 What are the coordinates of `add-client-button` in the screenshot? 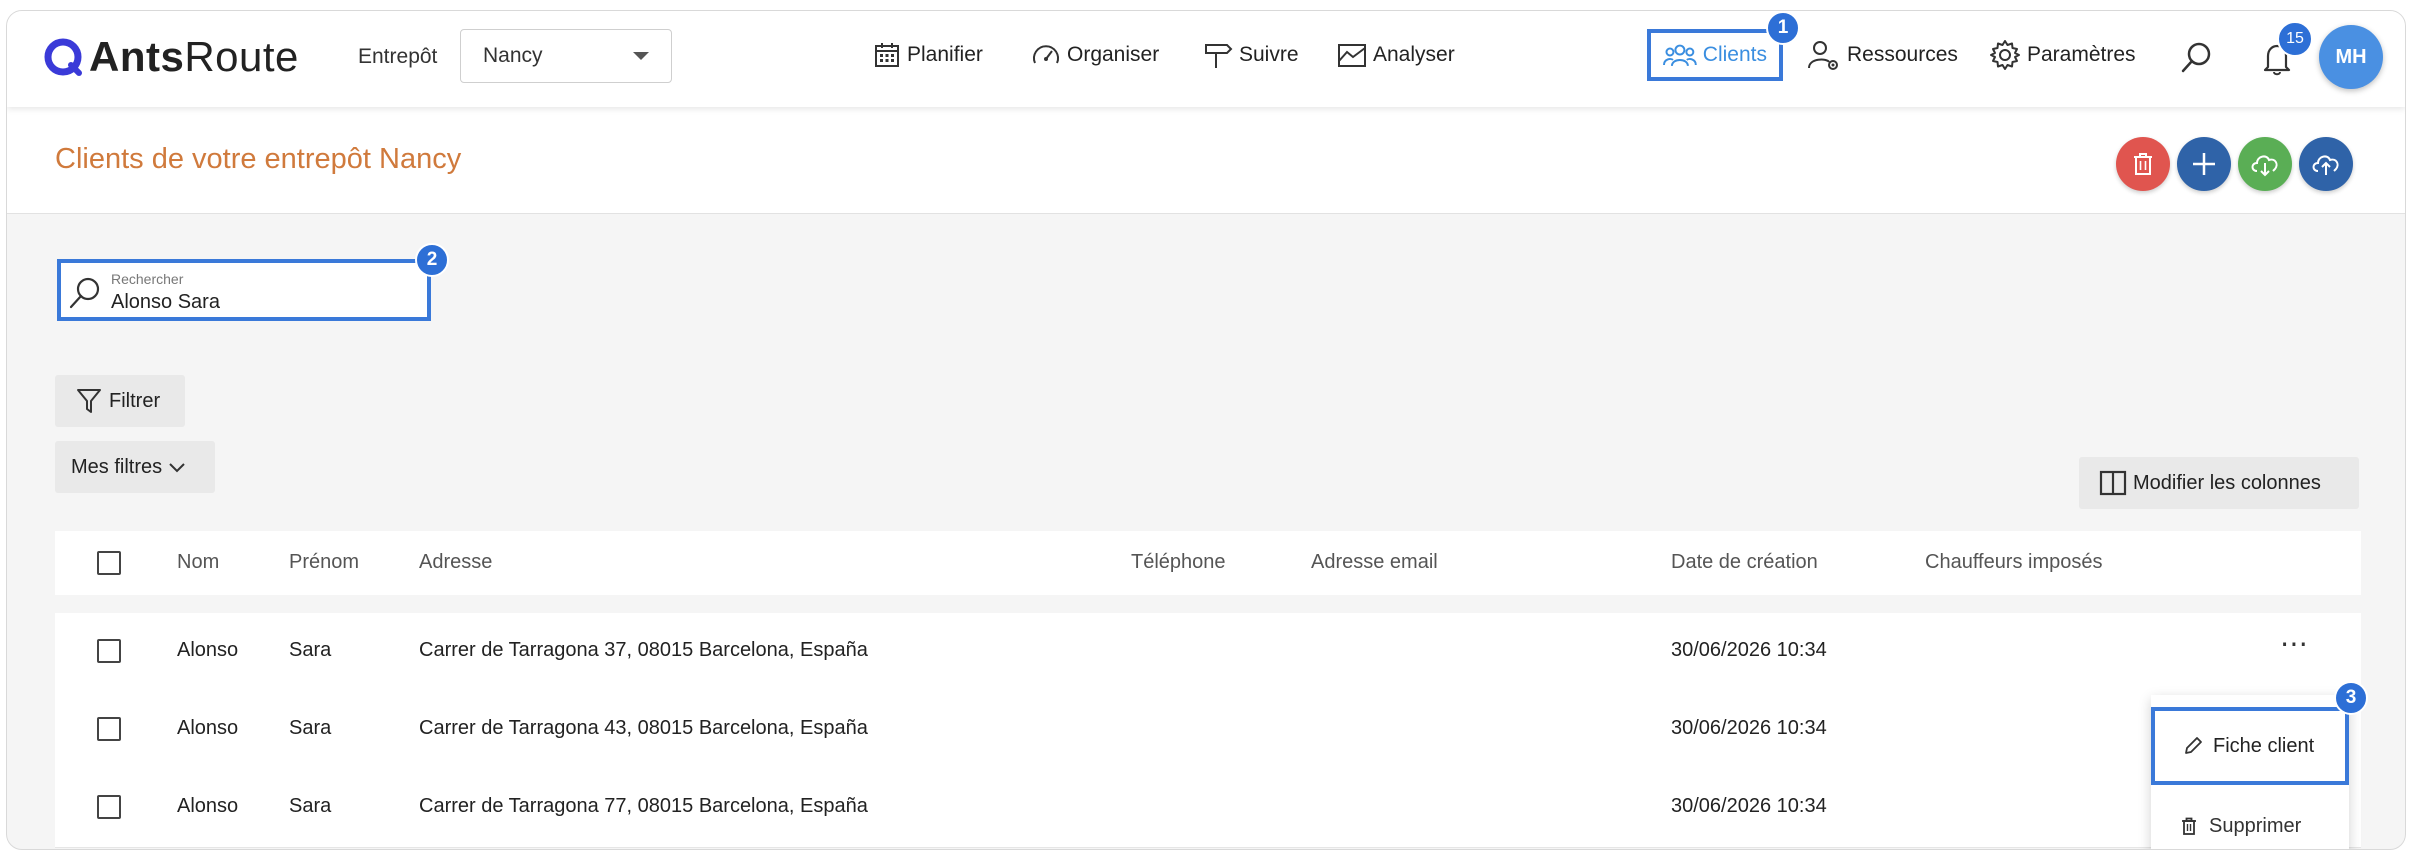 It's located at (2204, 164).